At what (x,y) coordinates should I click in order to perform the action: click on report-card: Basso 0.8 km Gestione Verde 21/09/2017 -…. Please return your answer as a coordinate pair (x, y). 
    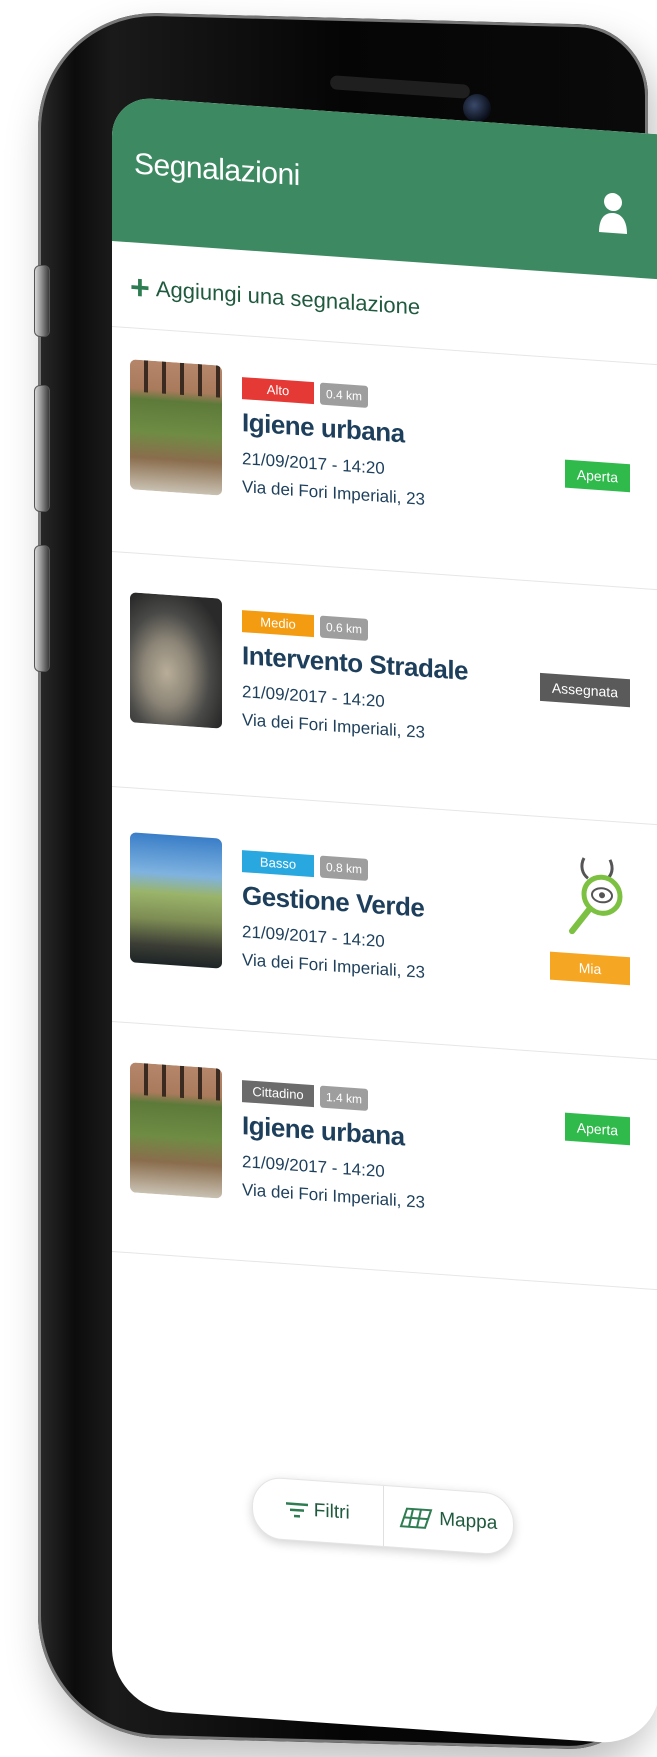
    Looking at the image, I should click on (385, 930).